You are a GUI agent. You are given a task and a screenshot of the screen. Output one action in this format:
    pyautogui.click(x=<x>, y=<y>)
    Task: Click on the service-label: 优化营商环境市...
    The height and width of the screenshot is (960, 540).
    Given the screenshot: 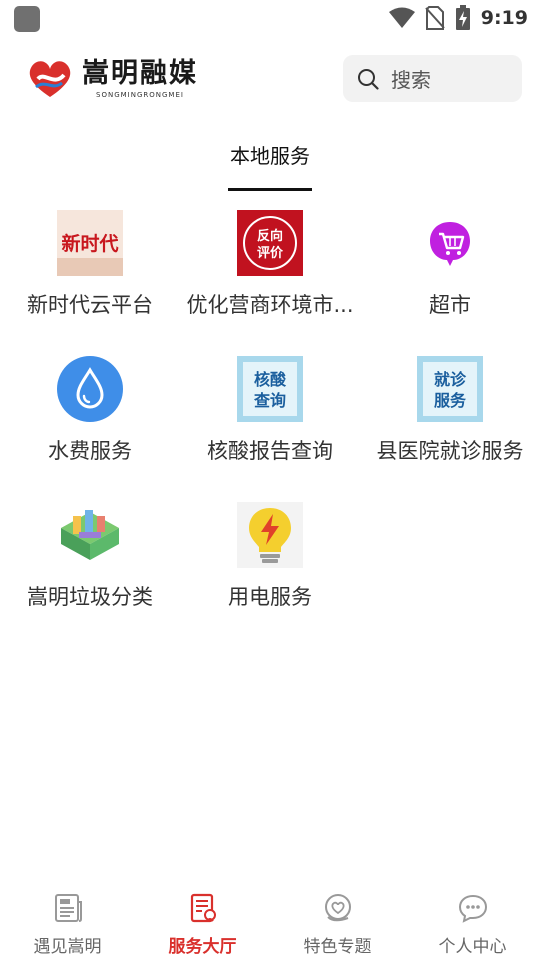 What is the action you would take?
    pyautogui.click(x=270, y=305)
    